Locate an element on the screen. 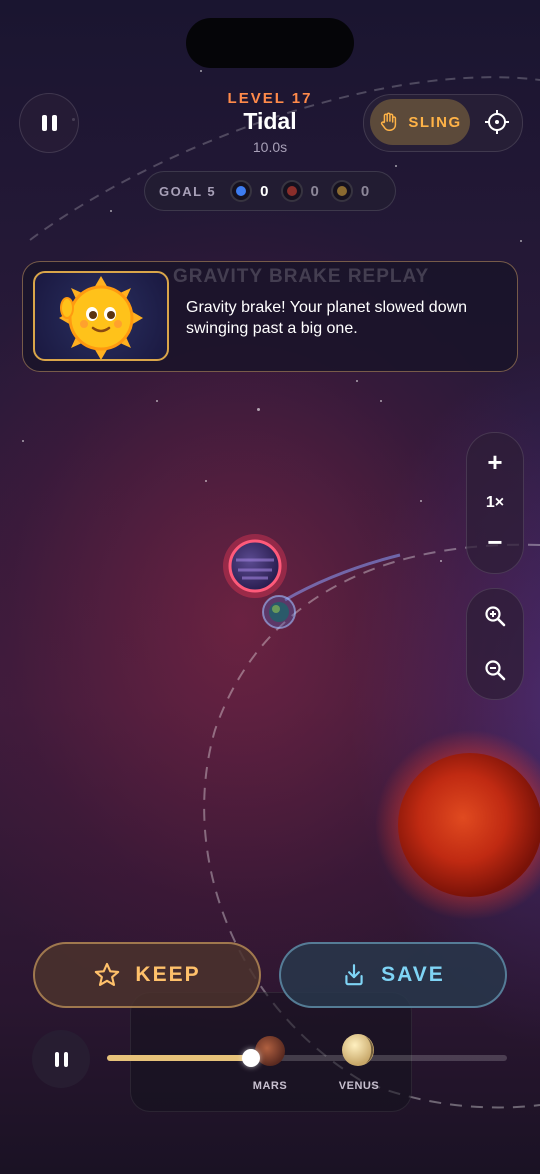  mode-toggle: SLING is located at coordinates (443, 123).